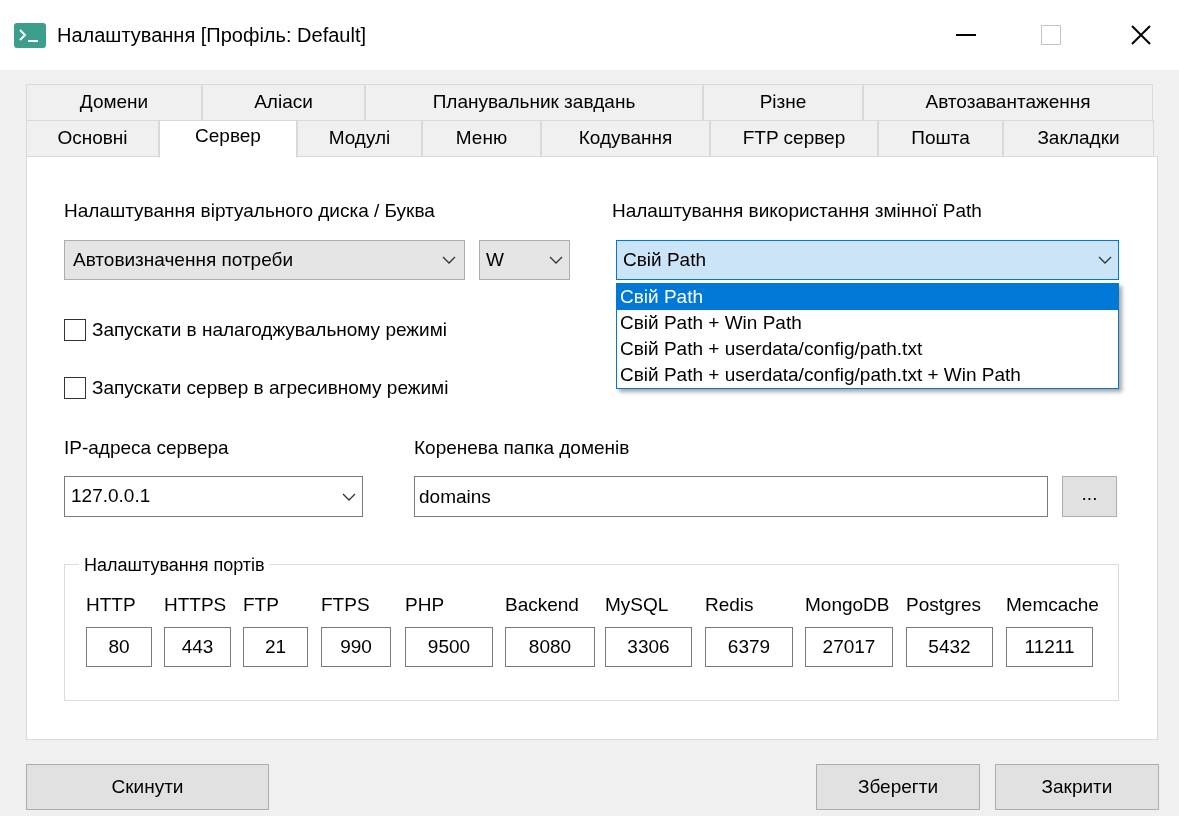  Describe the element at coordinates (356, 647) in the screenshot. I see `port-field: 990` at that location.